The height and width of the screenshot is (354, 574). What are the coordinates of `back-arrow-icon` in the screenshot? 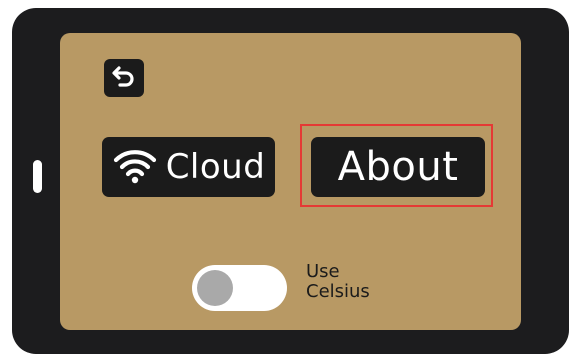 It's located at (124, 78).